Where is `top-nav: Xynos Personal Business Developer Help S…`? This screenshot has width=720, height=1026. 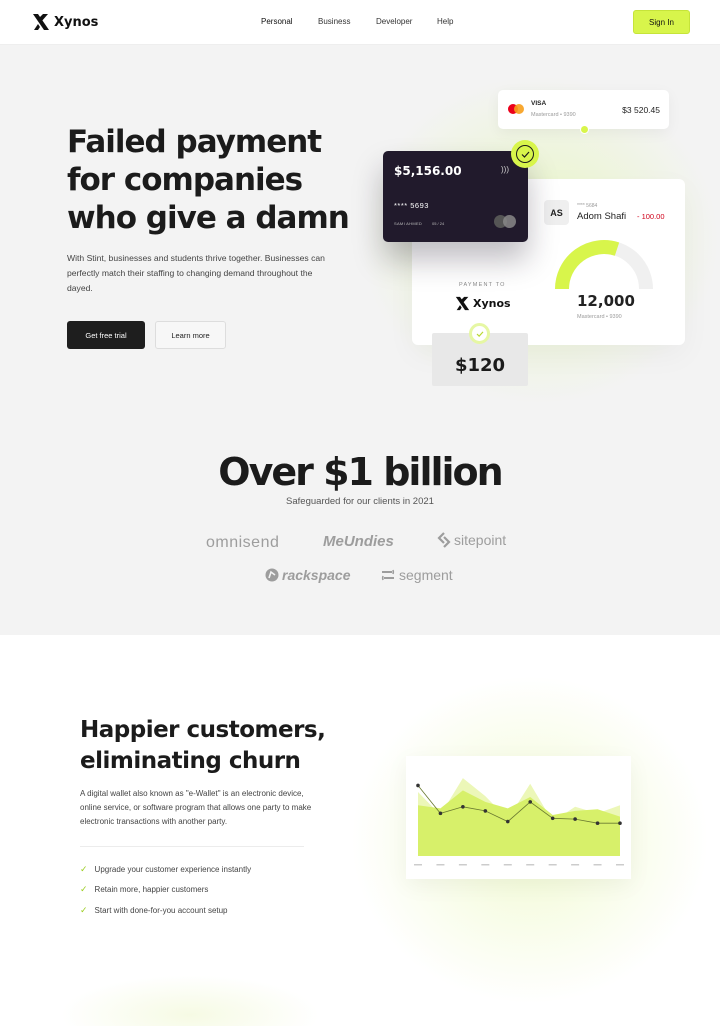
top-nav: Xynos Personal Business Developer Help S… is located at coordinates (360, 22).